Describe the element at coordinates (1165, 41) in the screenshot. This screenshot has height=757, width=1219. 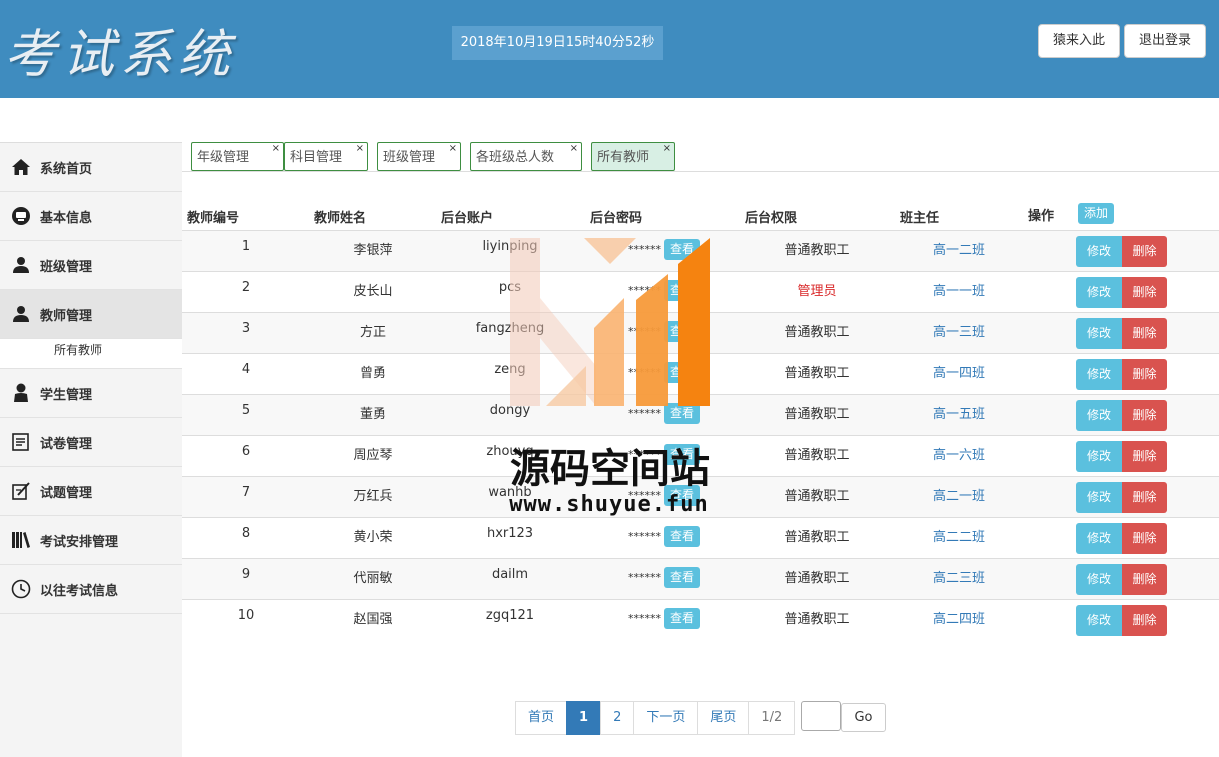
I see `logout-button: 退出登录` at that location.